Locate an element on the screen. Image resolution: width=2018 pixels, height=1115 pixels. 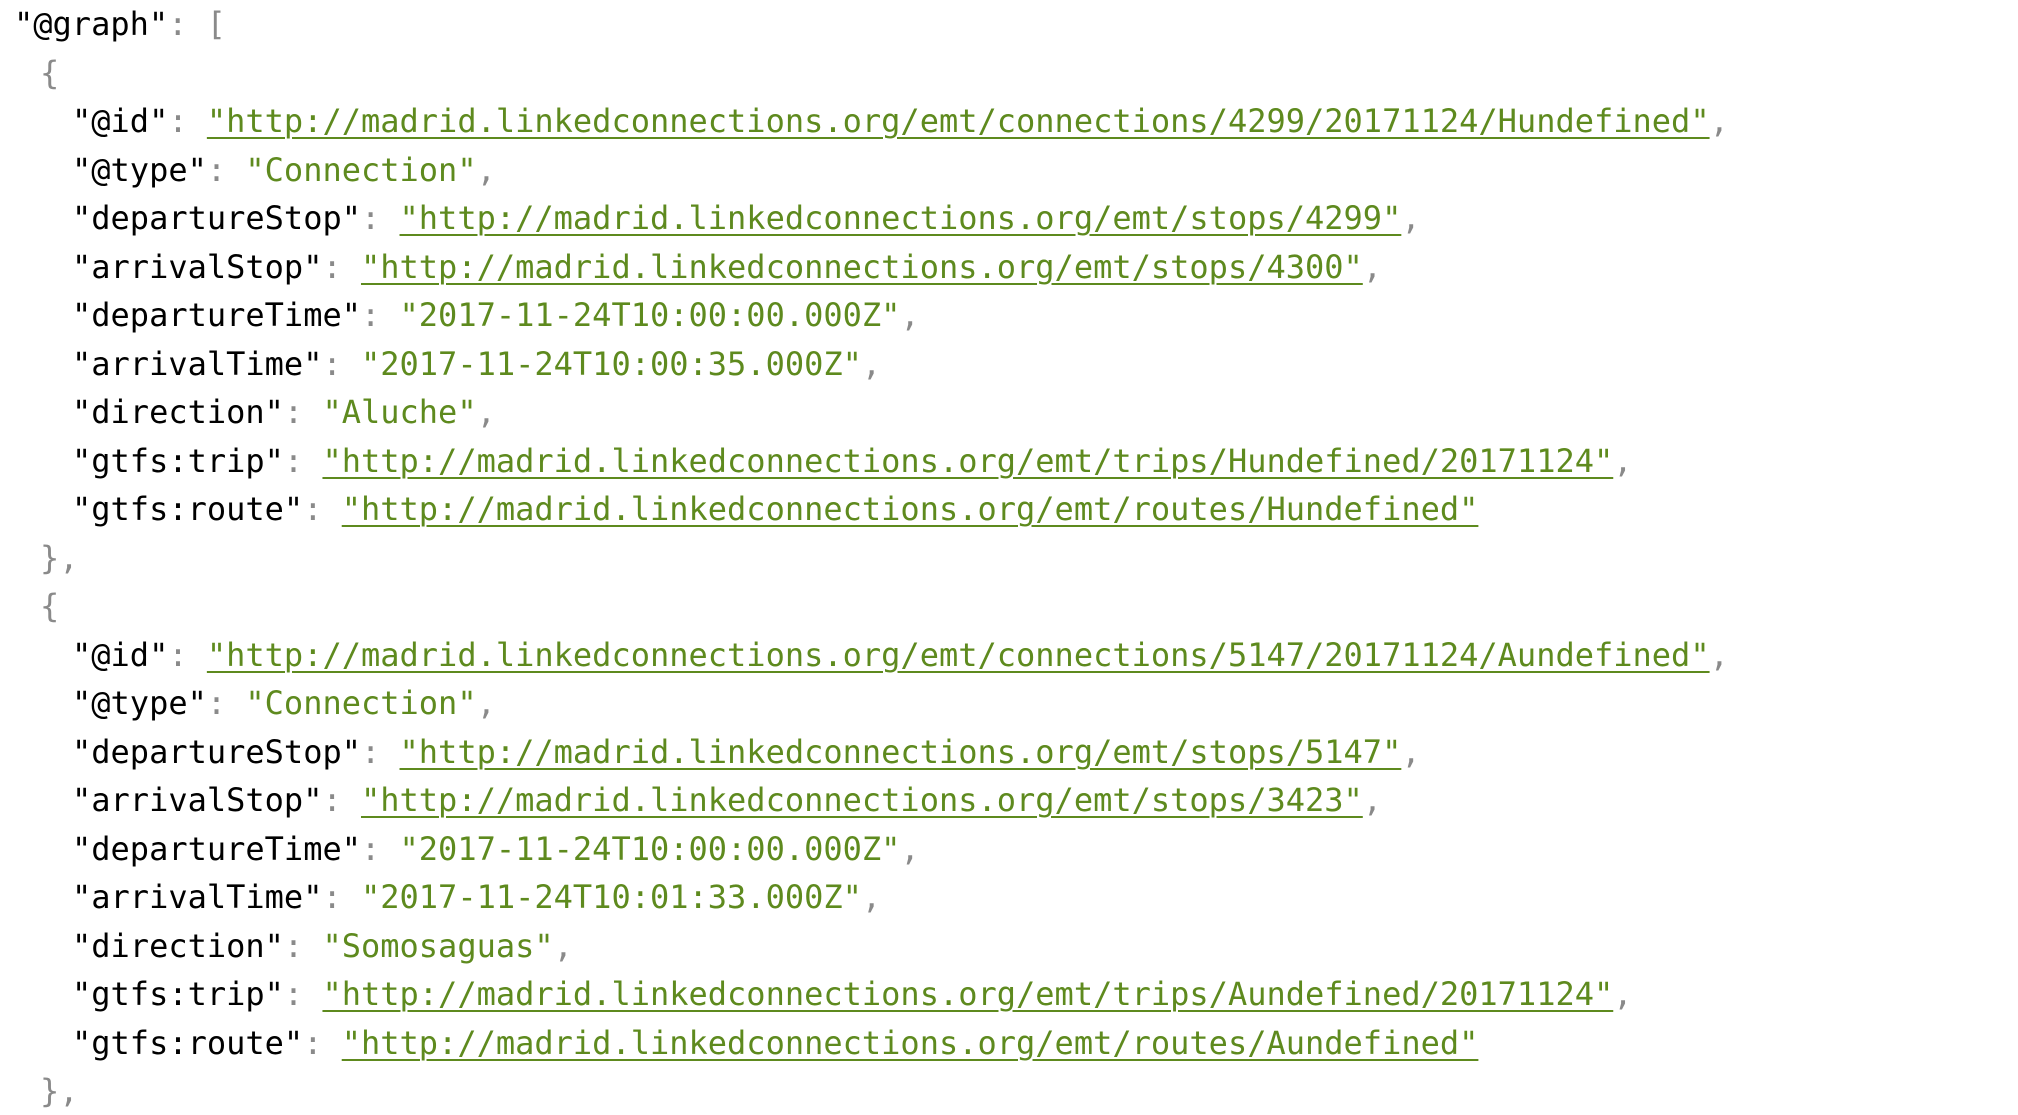
open-bracket: : [ is located at coordinates (197, 24).